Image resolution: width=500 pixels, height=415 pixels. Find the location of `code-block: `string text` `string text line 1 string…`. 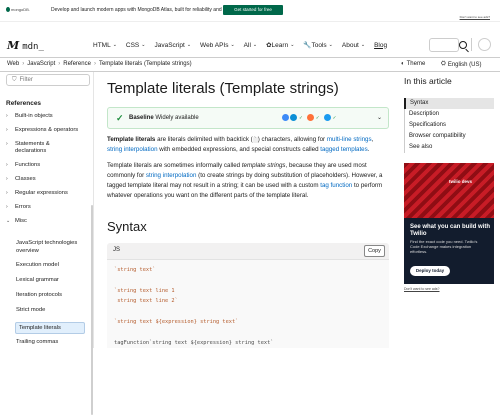

code-block: `string text` `string text line 1 string… is located at coordinates (248, 303).